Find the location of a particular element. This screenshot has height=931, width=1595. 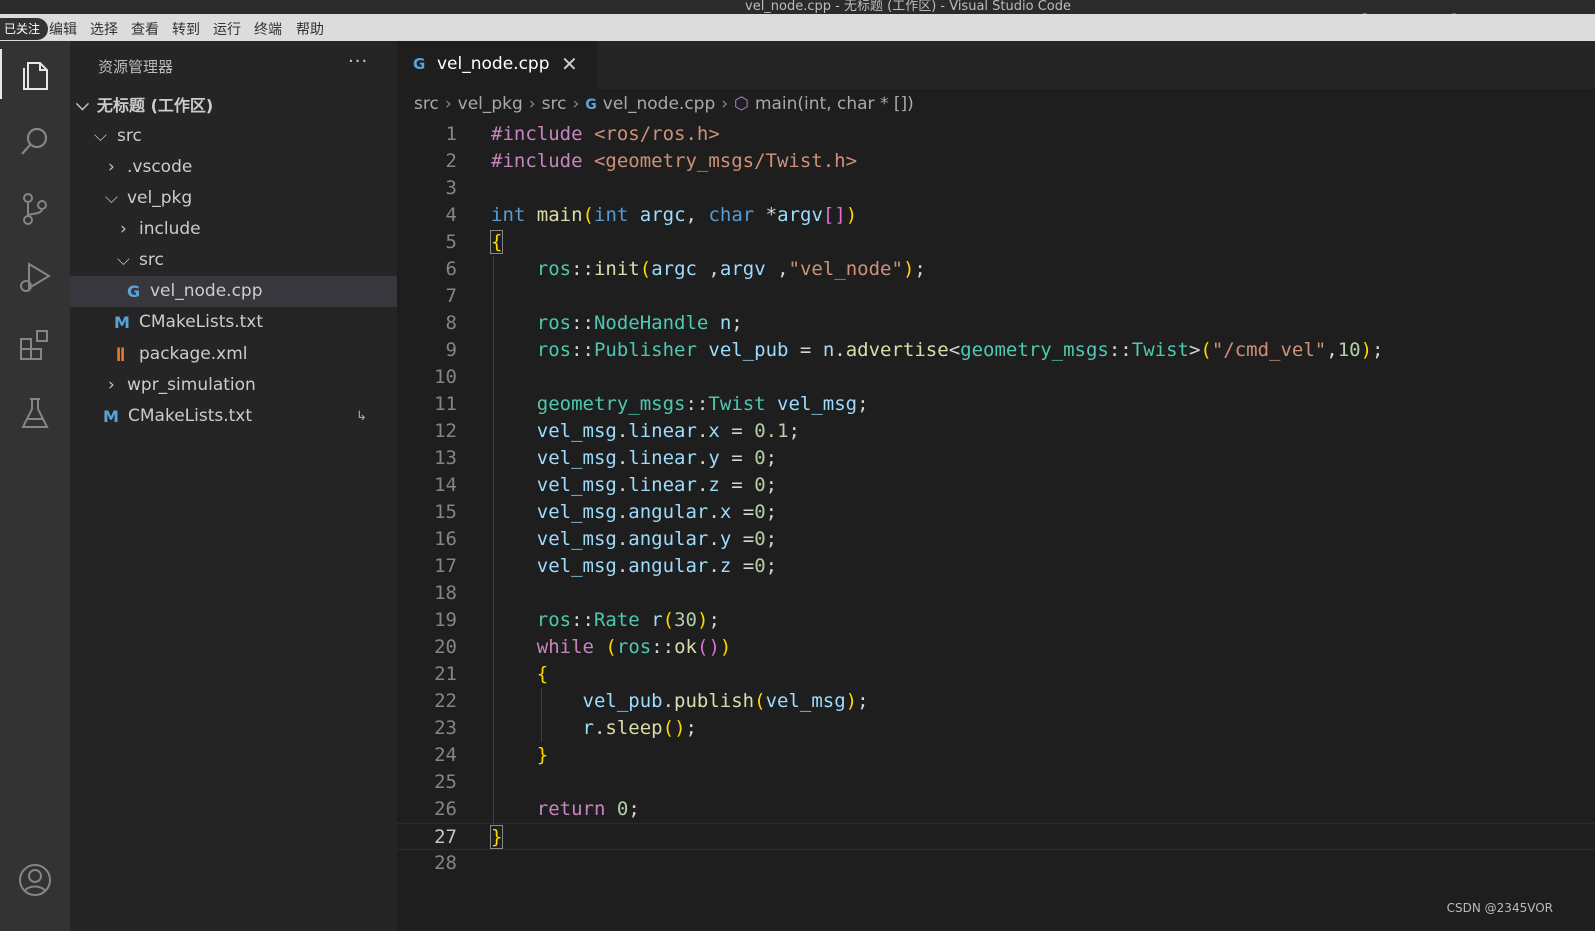

code-line: 3 is located at coordinates (996, 188).